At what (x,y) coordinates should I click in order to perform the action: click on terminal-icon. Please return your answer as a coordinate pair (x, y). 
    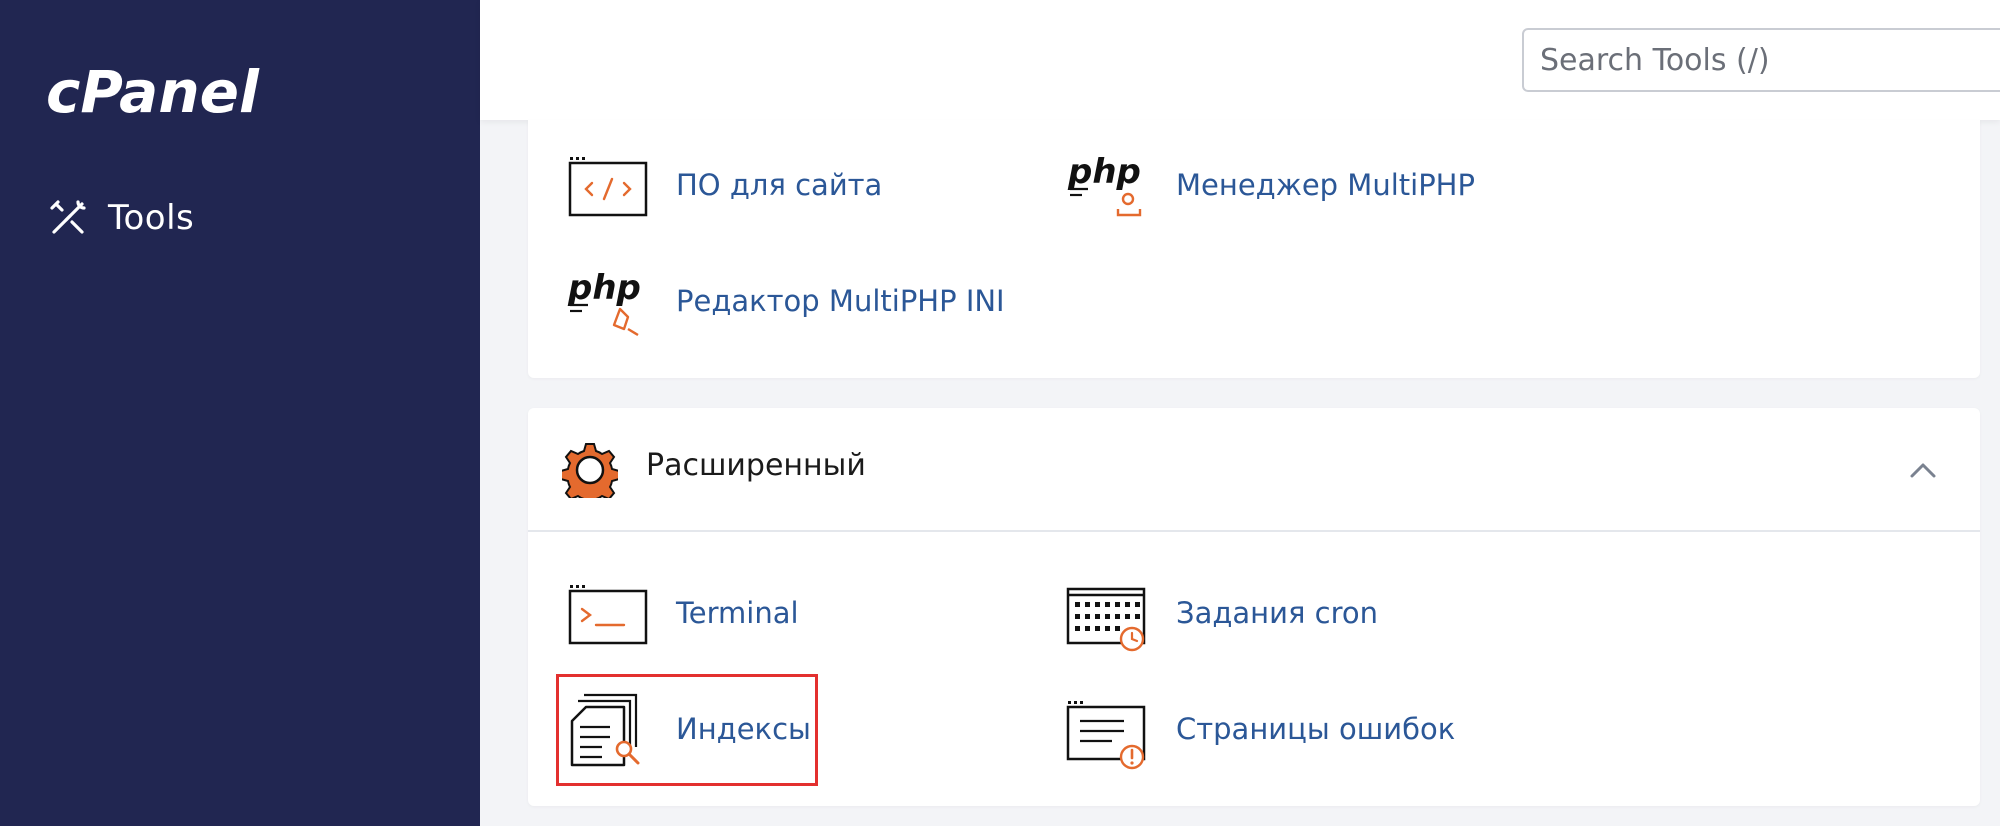
    Looking at the image, I should click on (608, 615).